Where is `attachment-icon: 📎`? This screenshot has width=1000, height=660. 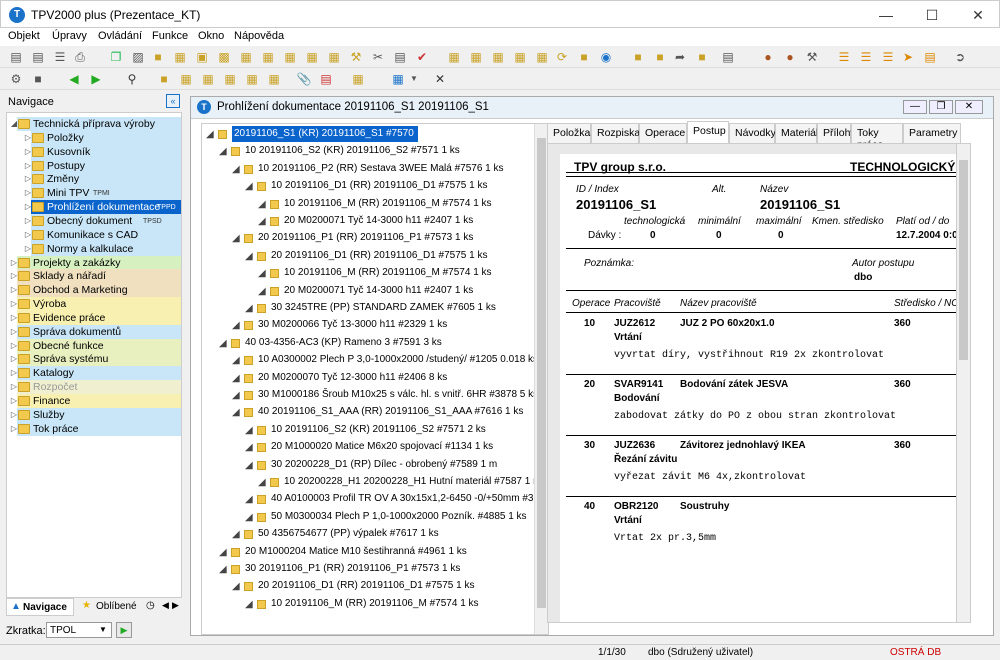 attachment-icon: 📎 is located at coordinates (304, 79).